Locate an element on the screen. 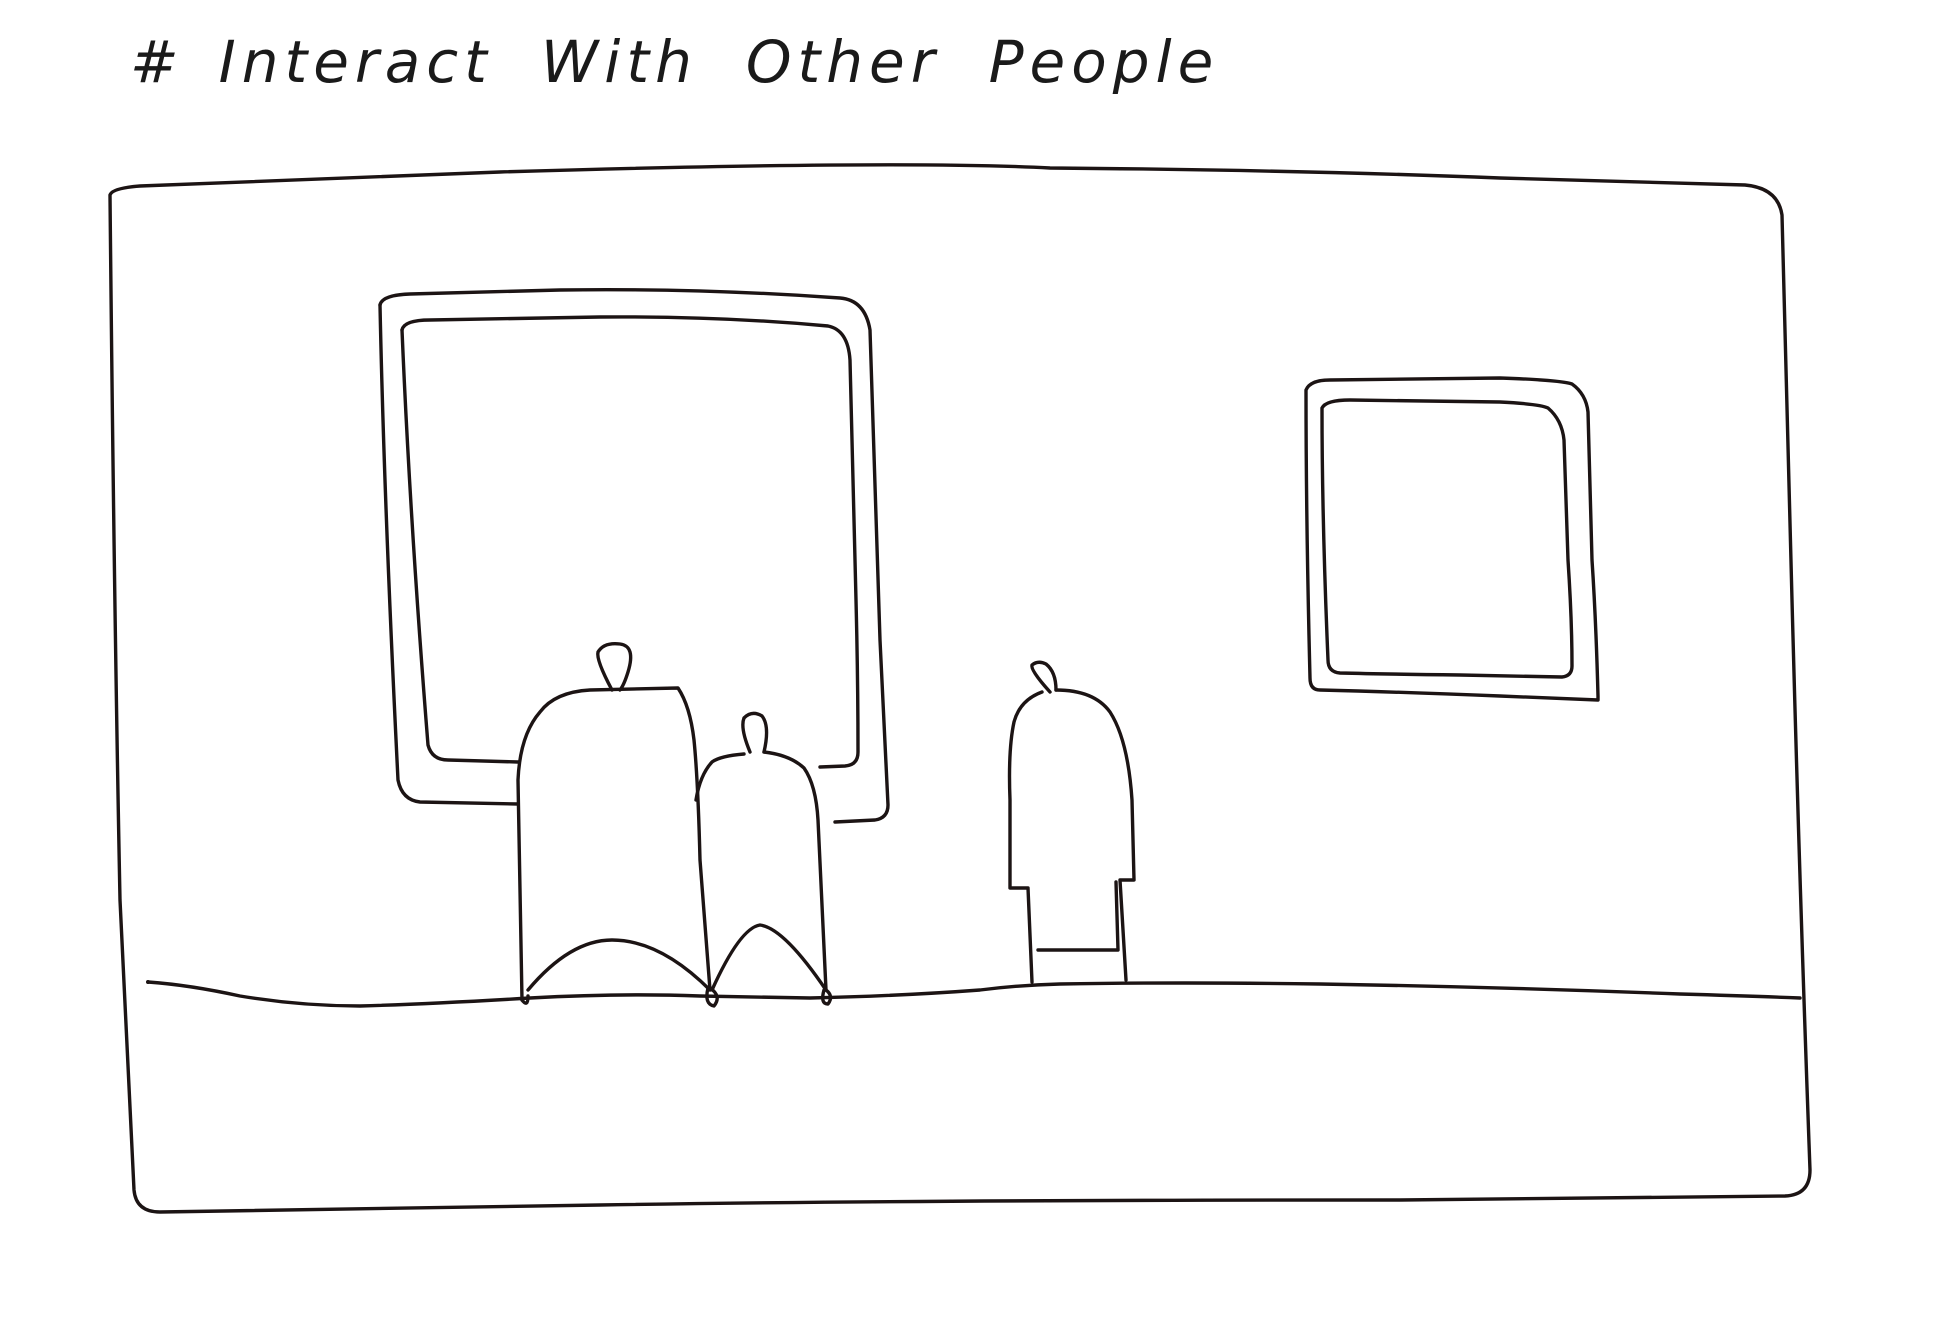 This screenshot has height=1319, width=1946. large-painting-outer-frame-left is located at coordinates (449, 554).